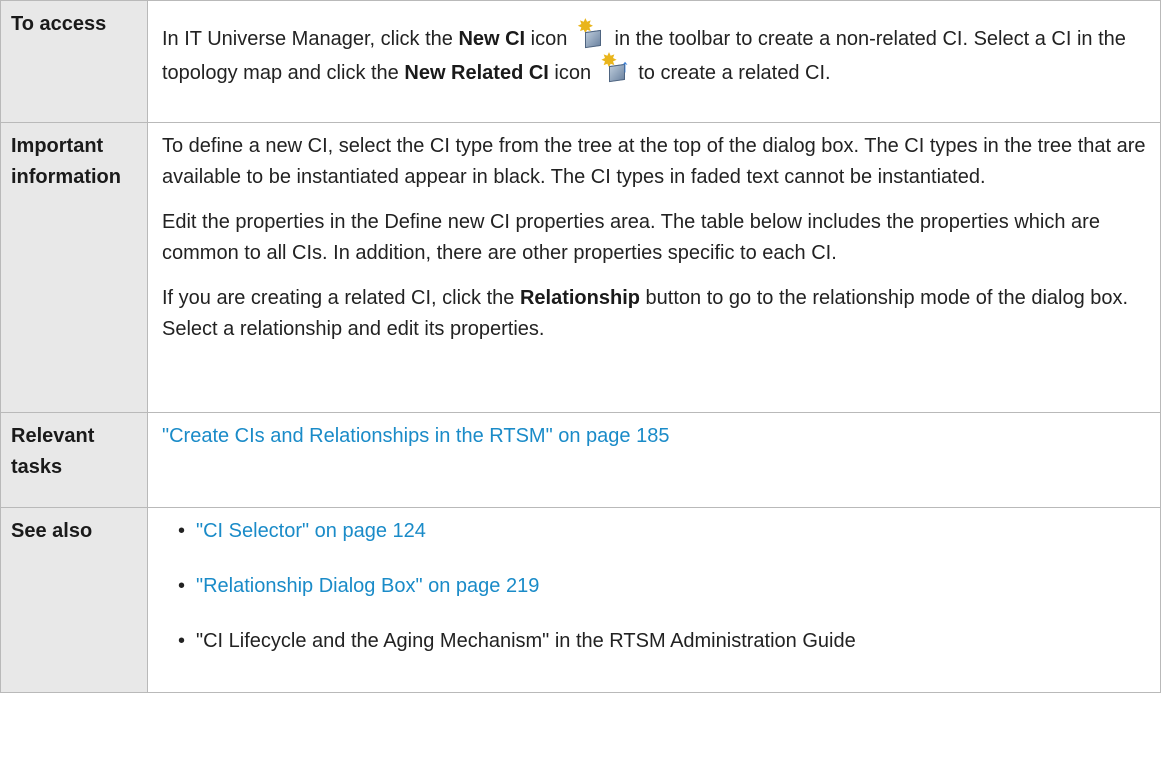 The width and height of the screenshot is (1162, 781). I want to click on access-text-4: icon, so click(572, 73).